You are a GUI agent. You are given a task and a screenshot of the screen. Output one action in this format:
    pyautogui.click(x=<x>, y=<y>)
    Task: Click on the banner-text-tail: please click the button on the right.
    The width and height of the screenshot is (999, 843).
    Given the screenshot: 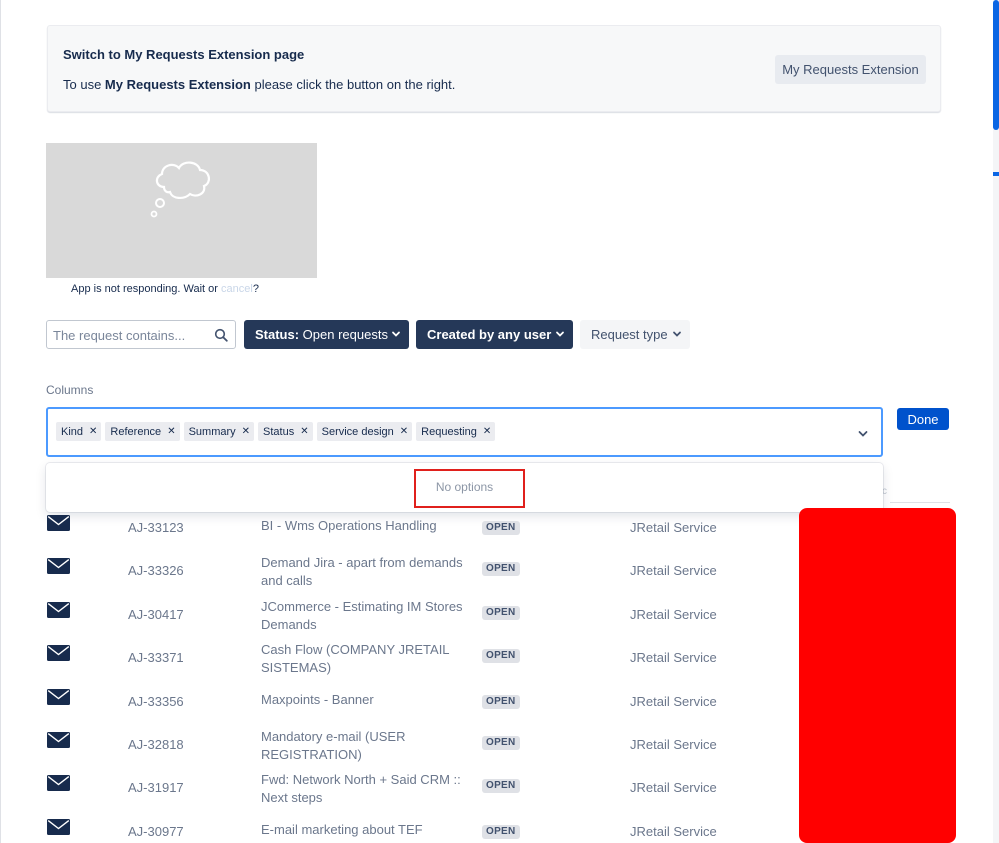 What is the action you would take?
    pyautogui.click(x=353, y=84)
    